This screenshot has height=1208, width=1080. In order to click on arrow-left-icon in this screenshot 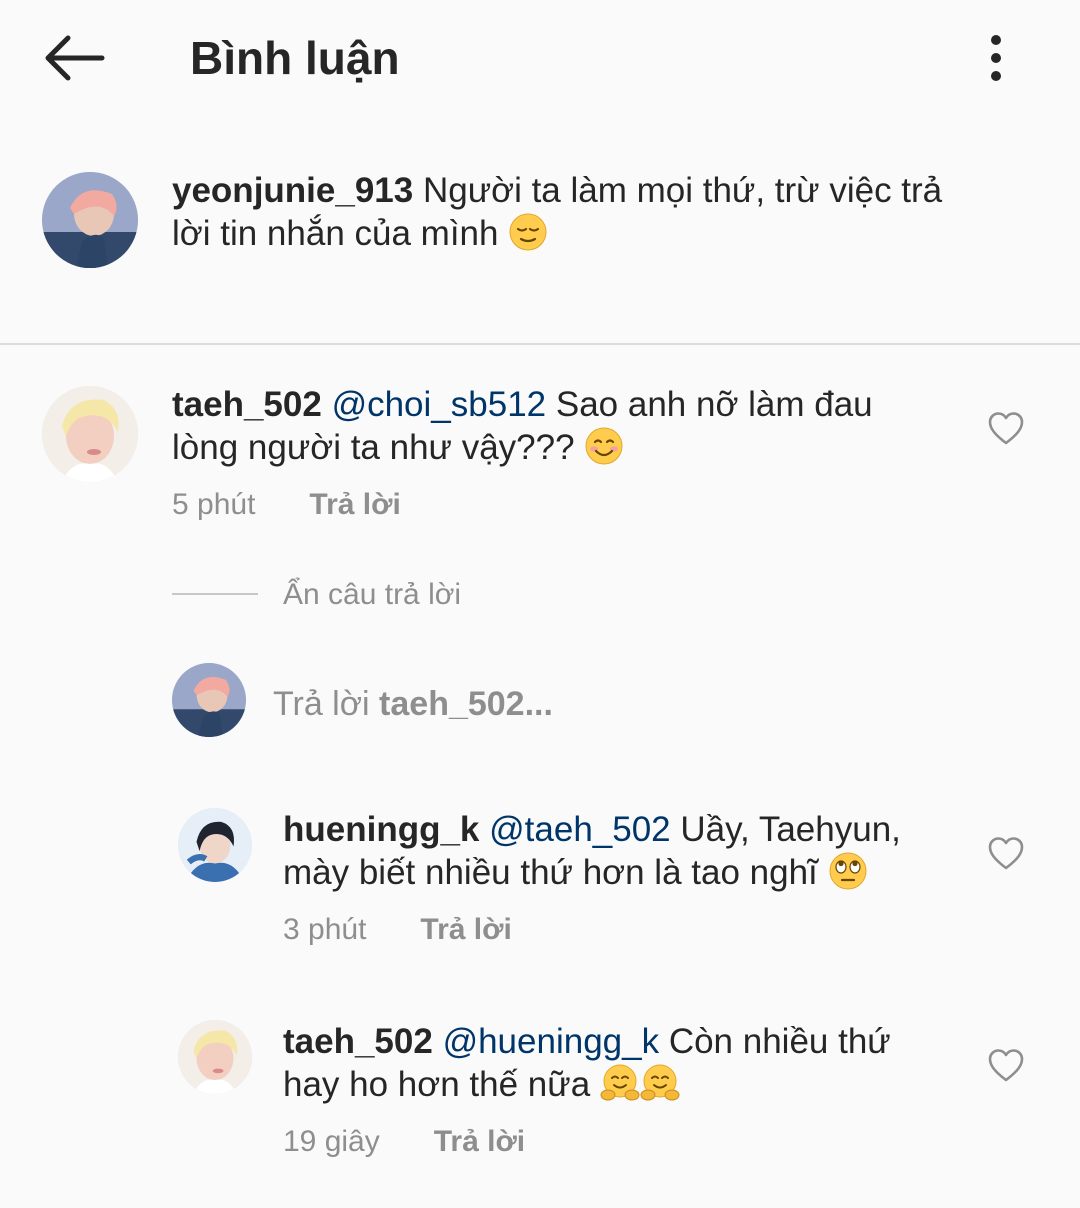, I will do `click(75, 58)`.